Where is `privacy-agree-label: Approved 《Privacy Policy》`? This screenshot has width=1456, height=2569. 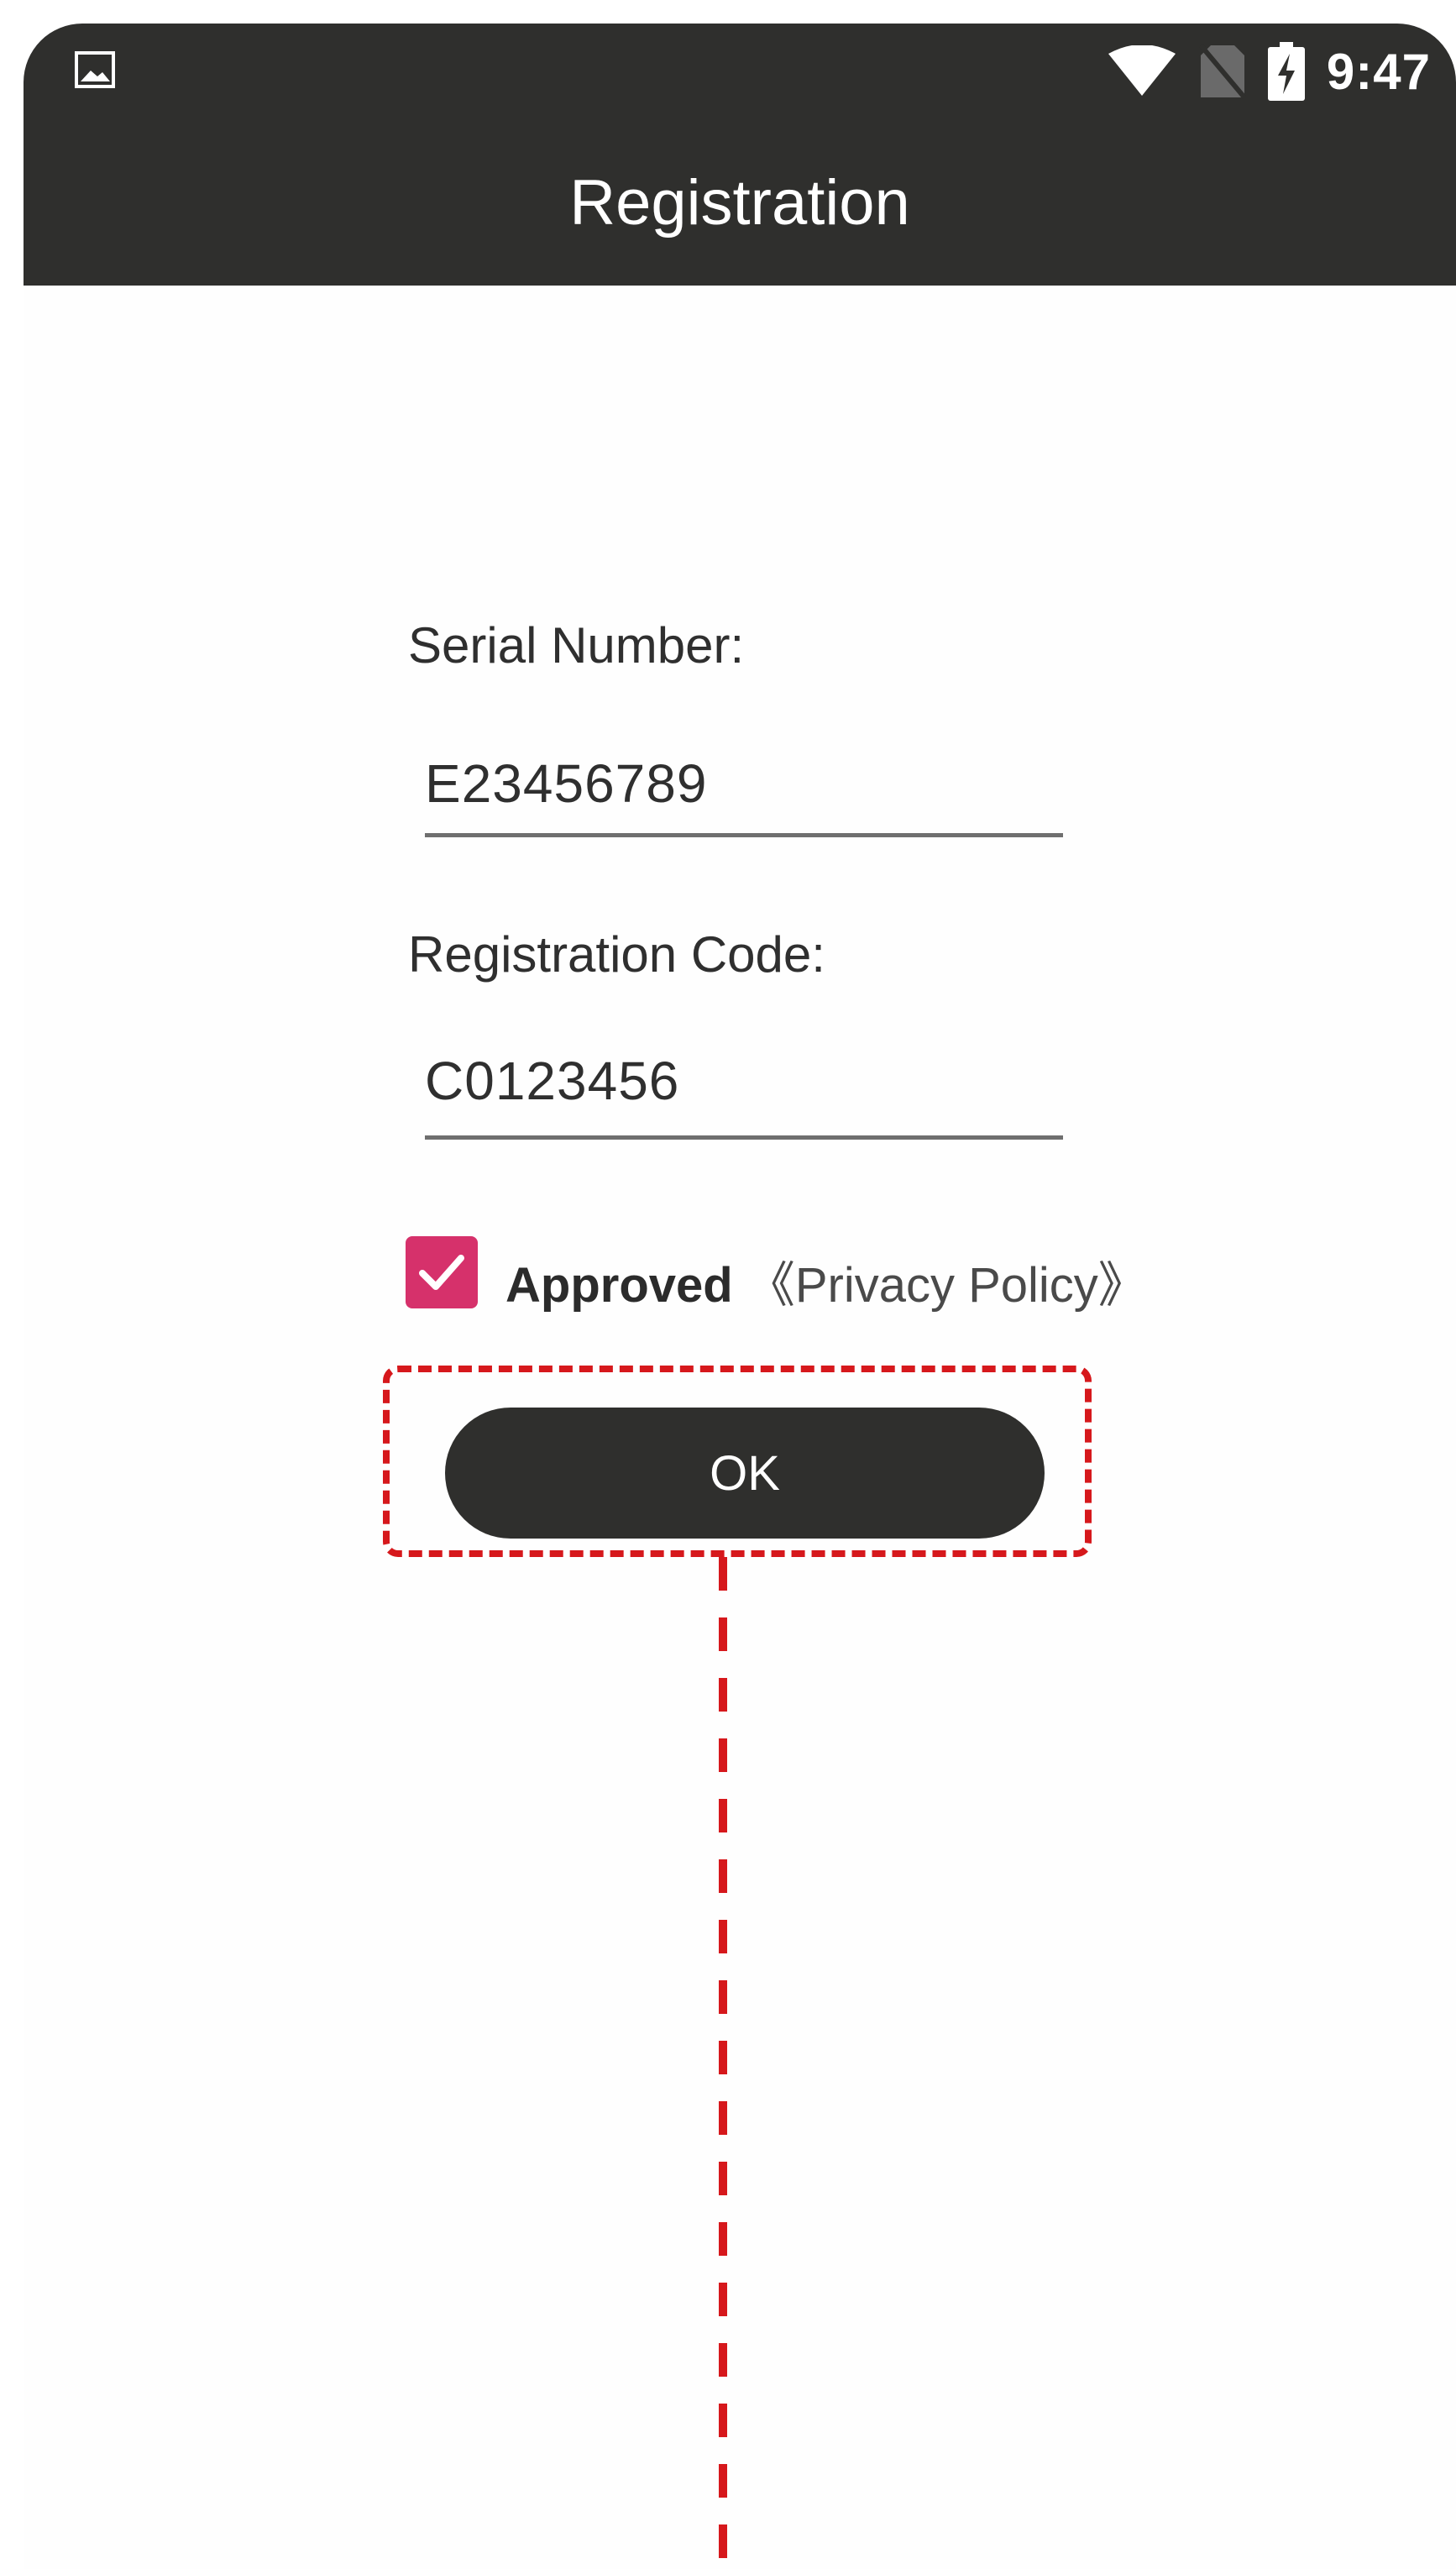 privacy-agree-label: Approved 《Privacy Policy》 is located at coordinates (826, 1280).